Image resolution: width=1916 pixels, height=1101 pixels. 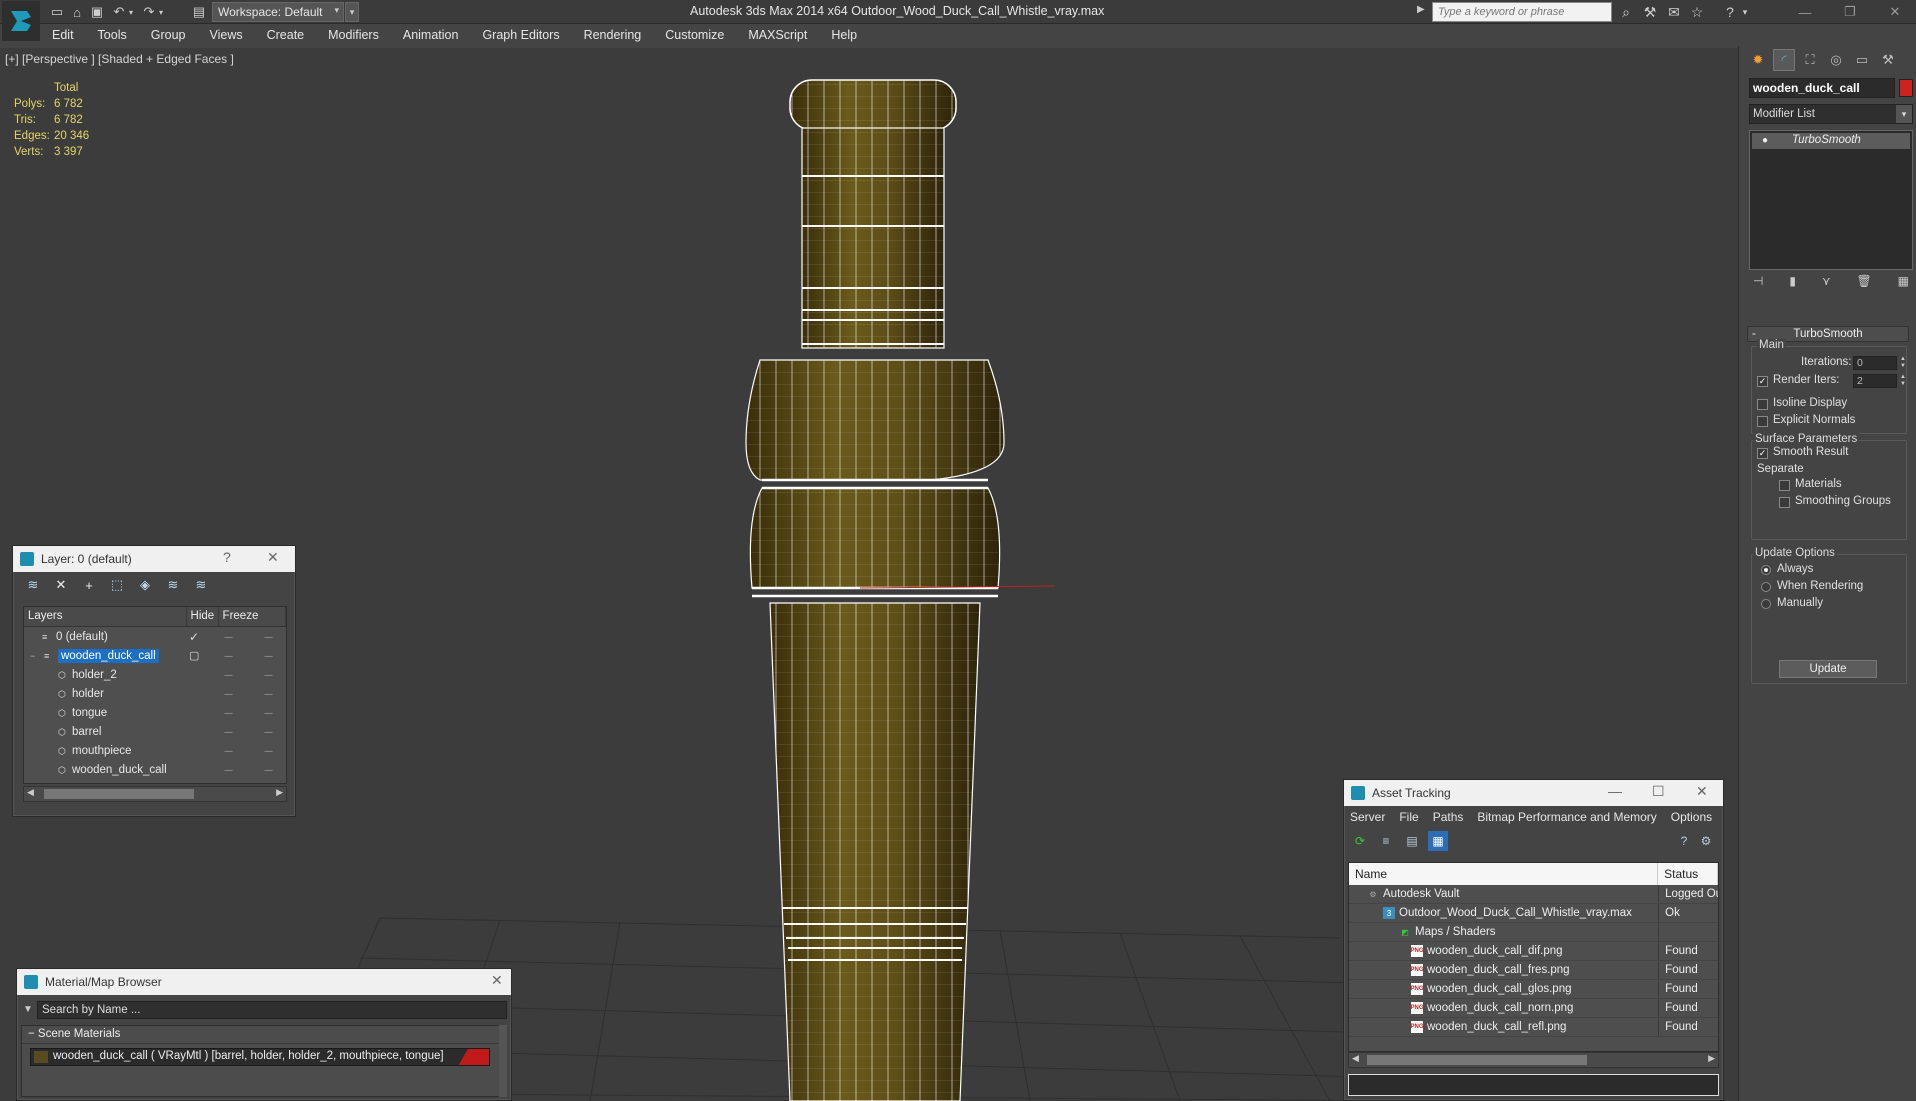 What do you see at coordinates (1412, 841) in the screenshot?
I see `thumbnail-view-icon: ▤` at bounding box center [1412, 841].